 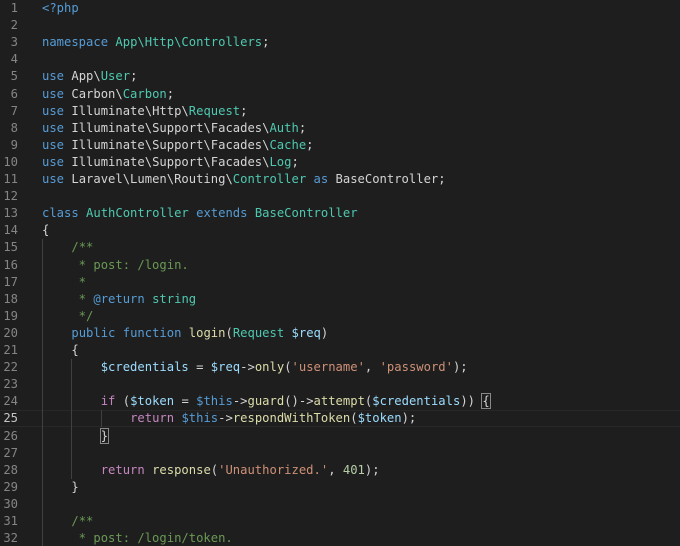 I want to click on line-number: 13, so click(x=9, y=213).